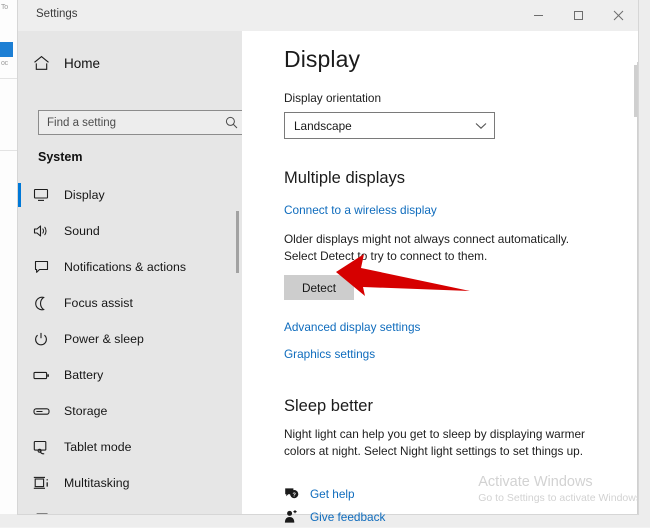  Describe the element at coordinates (140, 122) in the screenshot. I see `search-input: Find a setting` at that location.